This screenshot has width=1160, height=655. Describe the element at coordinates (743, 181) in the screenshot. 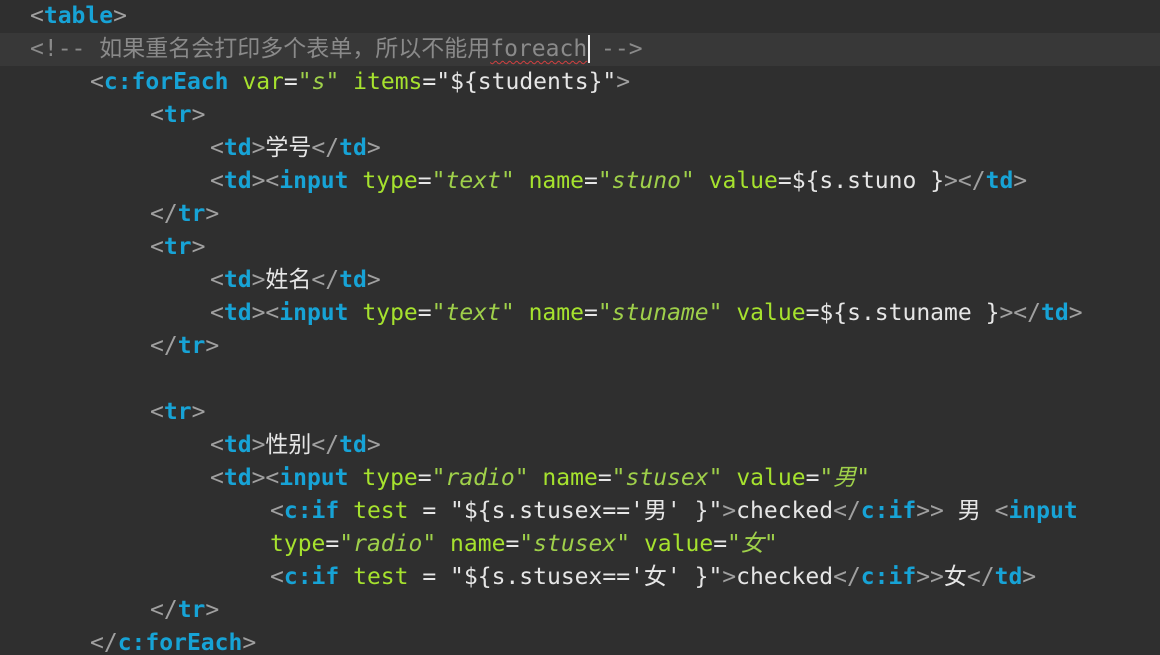

I see `code-token-attribute: value` at that location.